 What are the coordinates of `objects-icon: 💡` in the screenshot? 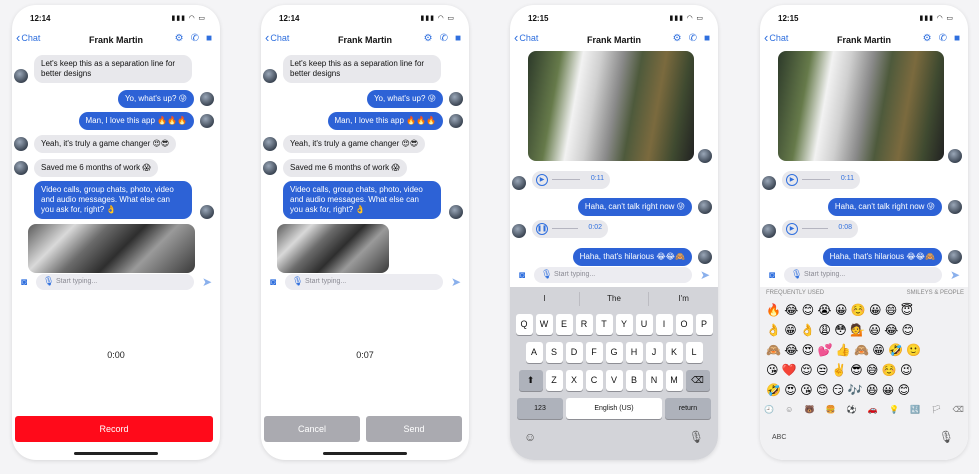 It's located at (894, 409).